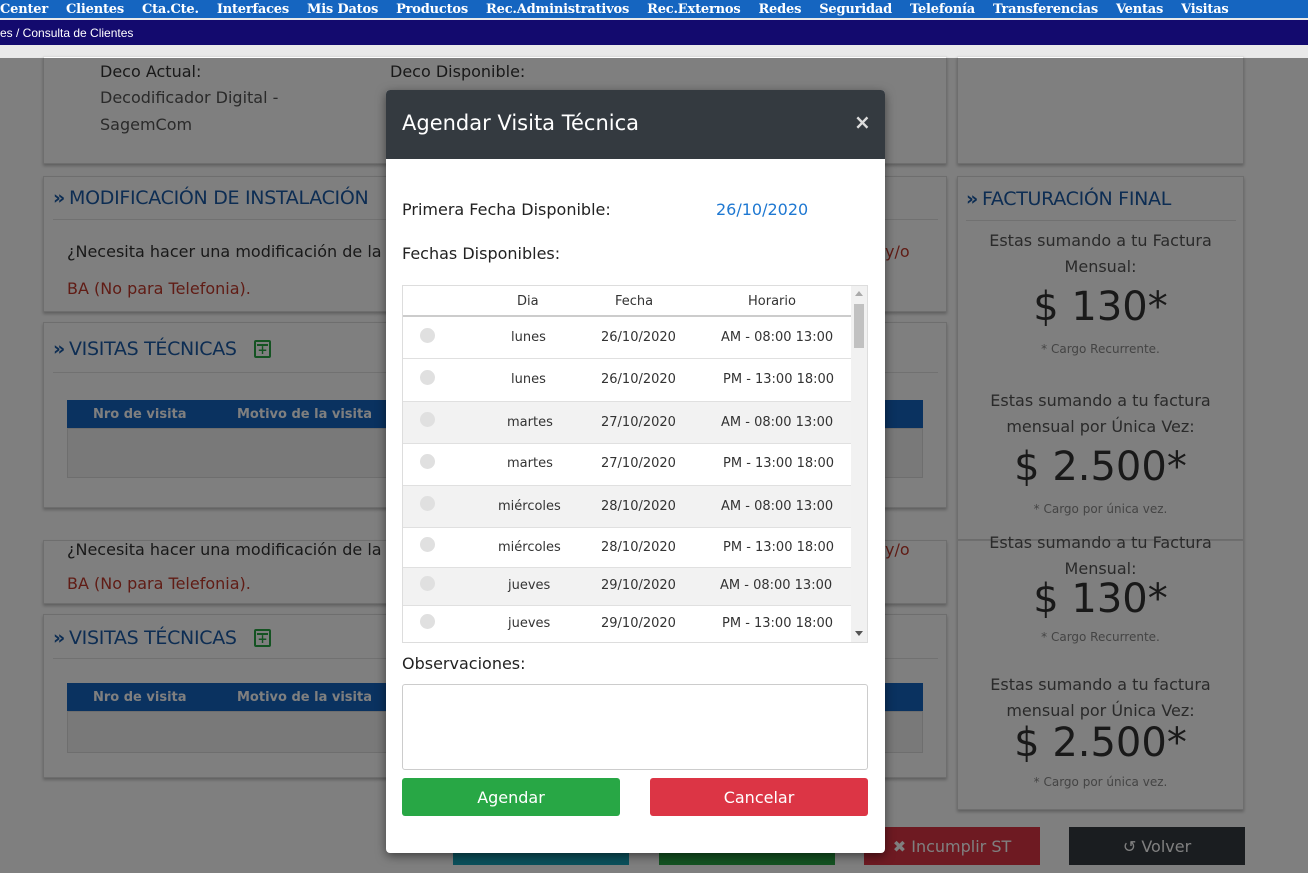  What do you see at coordinates (1139, 9) in the screenshot?
I see `nav-item-ventas: Ventas` at bounding box center [1139, 9].